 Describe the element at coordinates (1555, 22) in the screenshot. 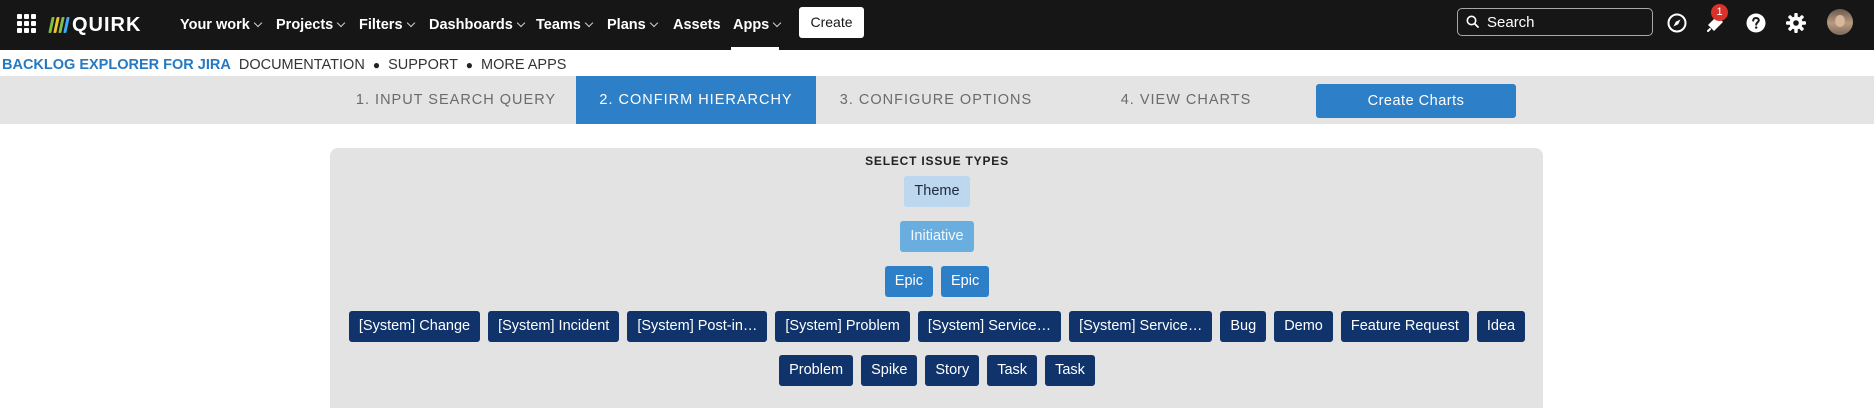

I see `search-input: Search` at that location.